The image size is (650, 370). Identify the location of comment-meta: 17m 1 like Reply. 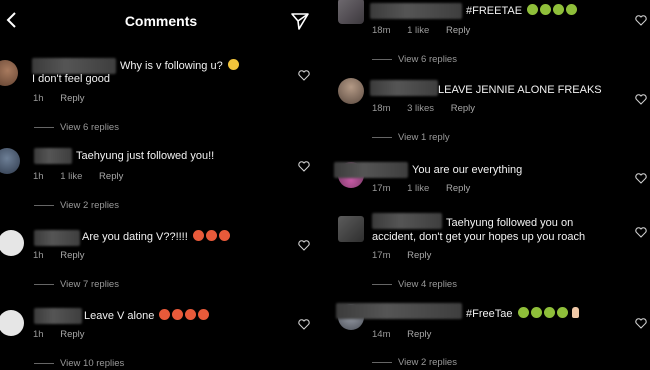
(428, 188).